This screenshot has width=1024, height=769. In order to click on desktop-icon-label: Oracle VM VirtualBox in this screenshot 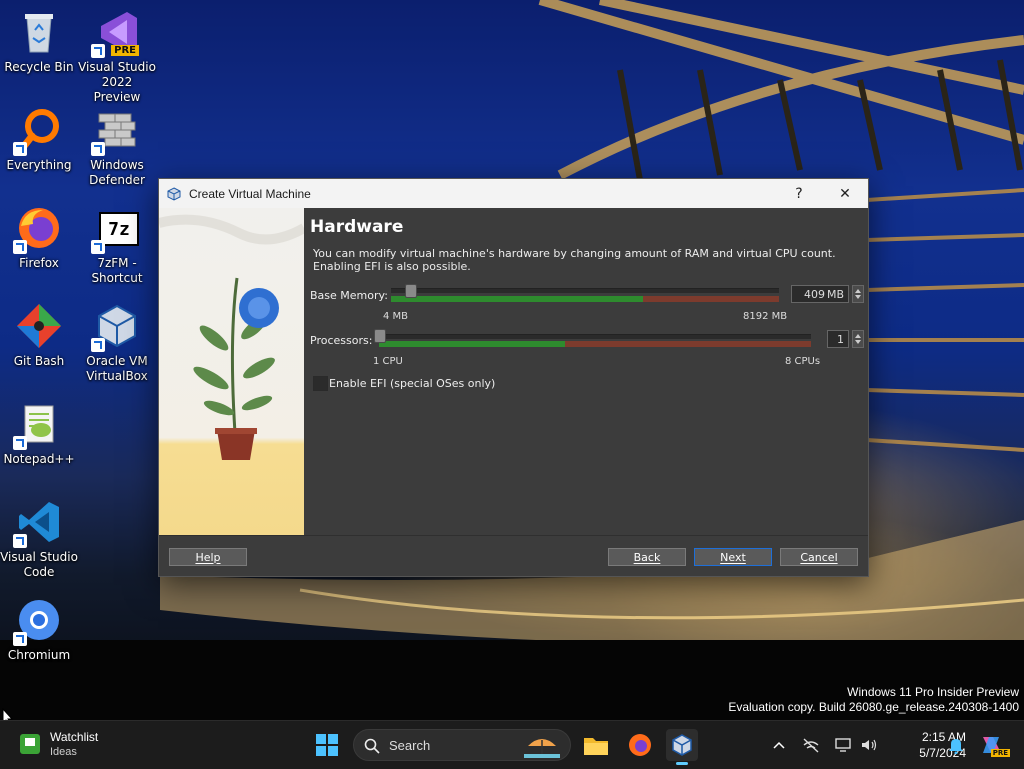, I will do `click(117, 368)`.